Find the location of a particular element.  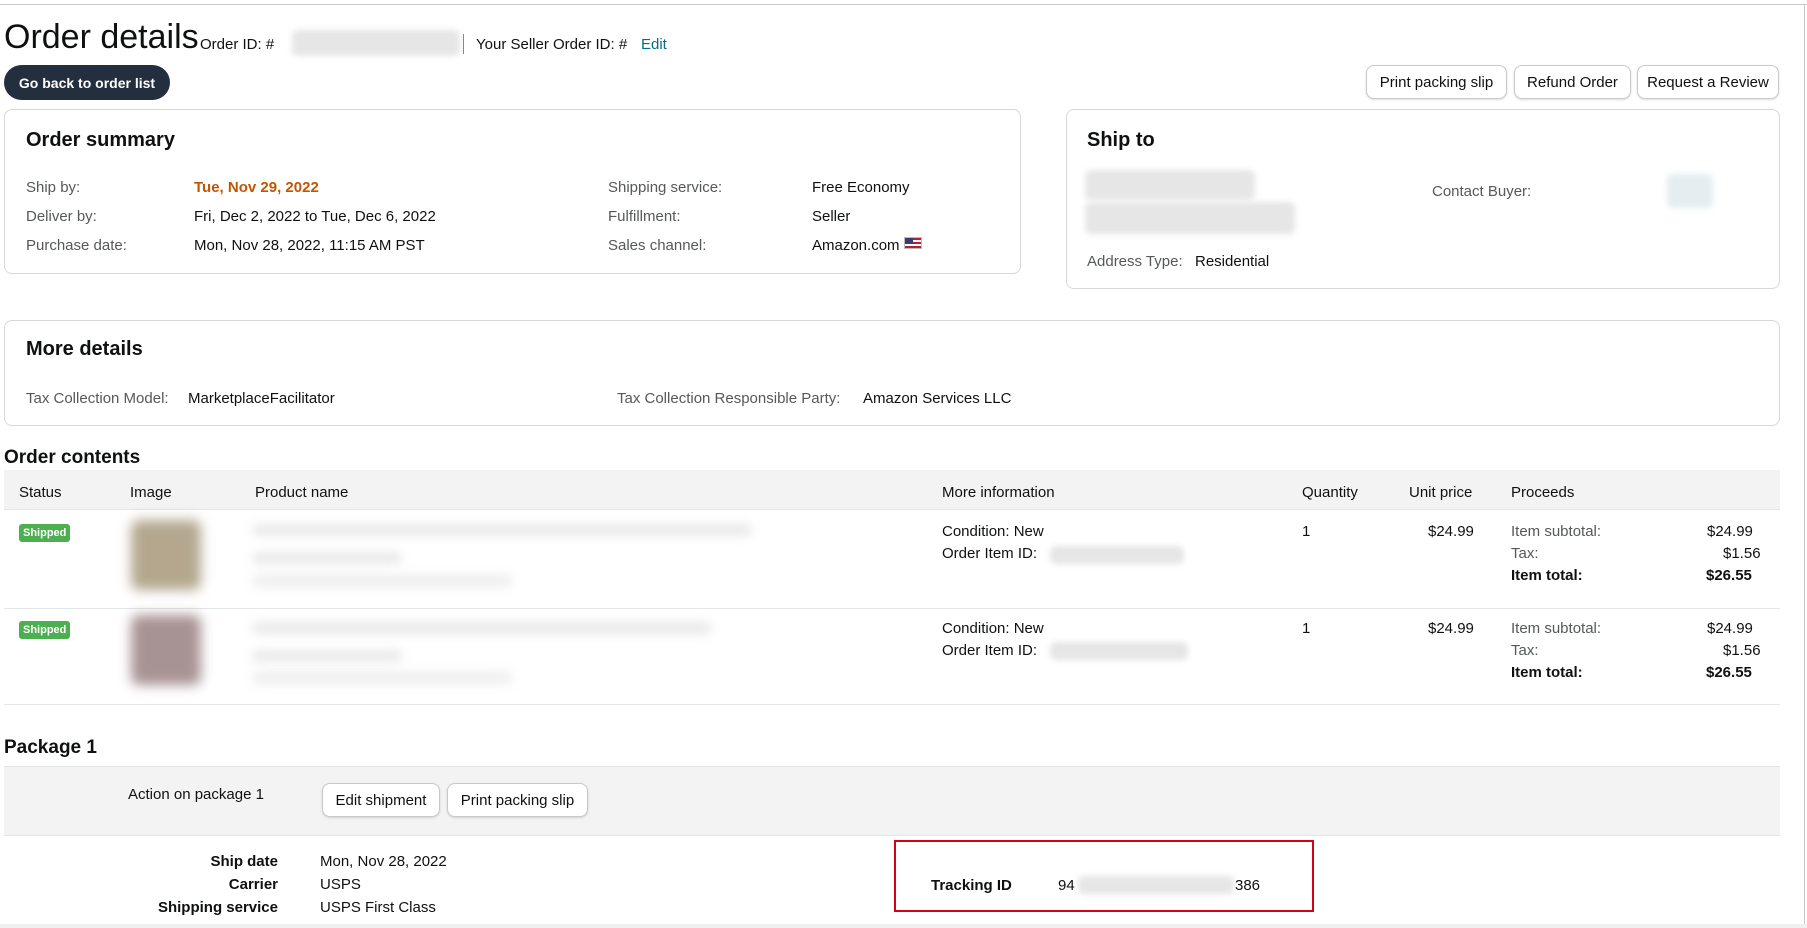

tax-collection-model-label: Tax Collection Model: is located at coordinates (97, 398).